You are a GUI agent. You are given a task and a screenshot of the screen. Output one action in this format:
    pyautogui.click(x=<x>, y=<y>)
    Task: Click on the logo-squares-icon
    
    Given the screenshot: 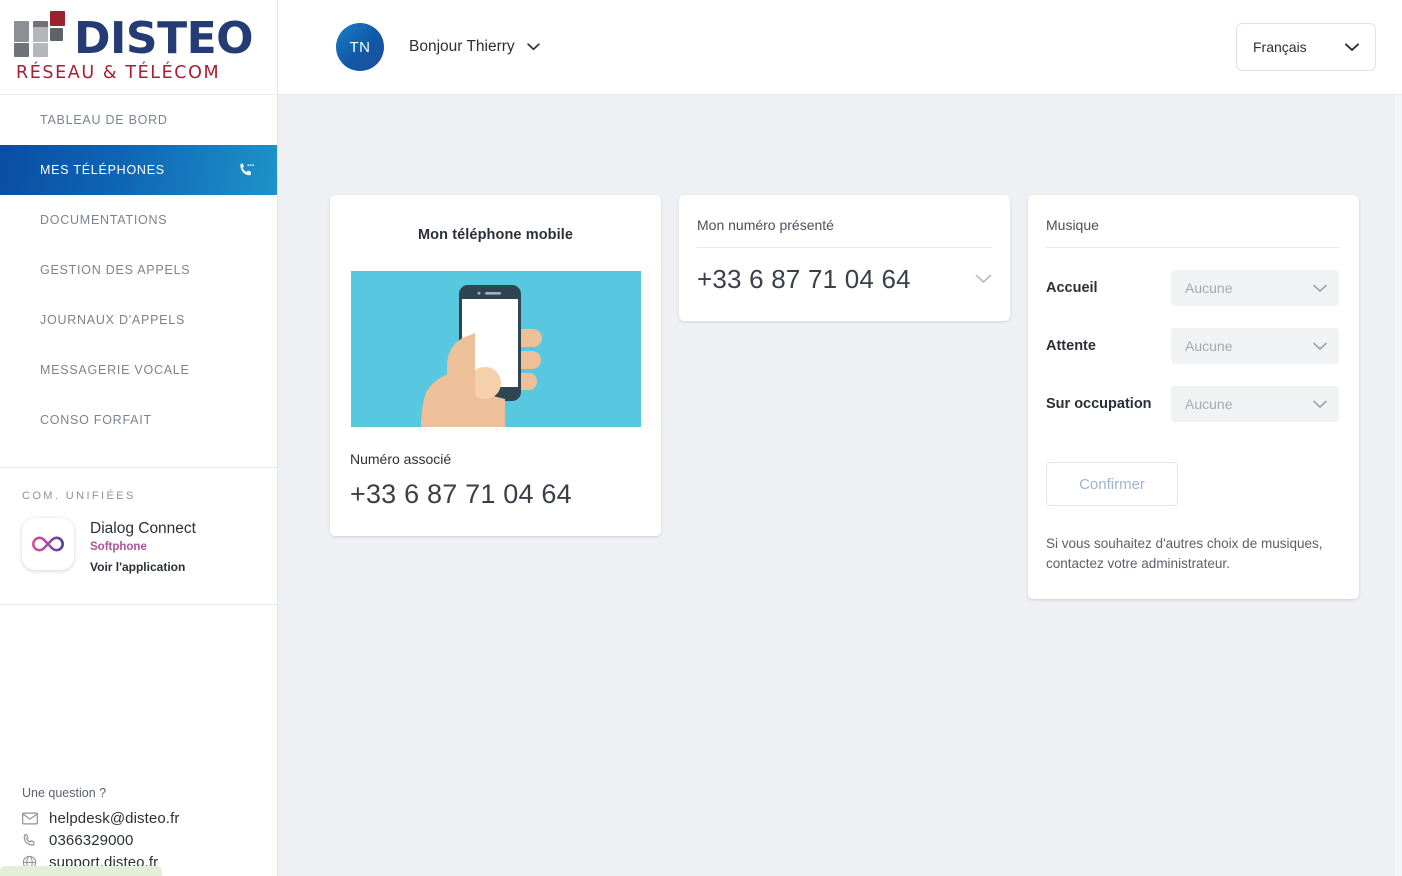 What is the action you would take?
    pyautogui.click(x=41, y=34)
    